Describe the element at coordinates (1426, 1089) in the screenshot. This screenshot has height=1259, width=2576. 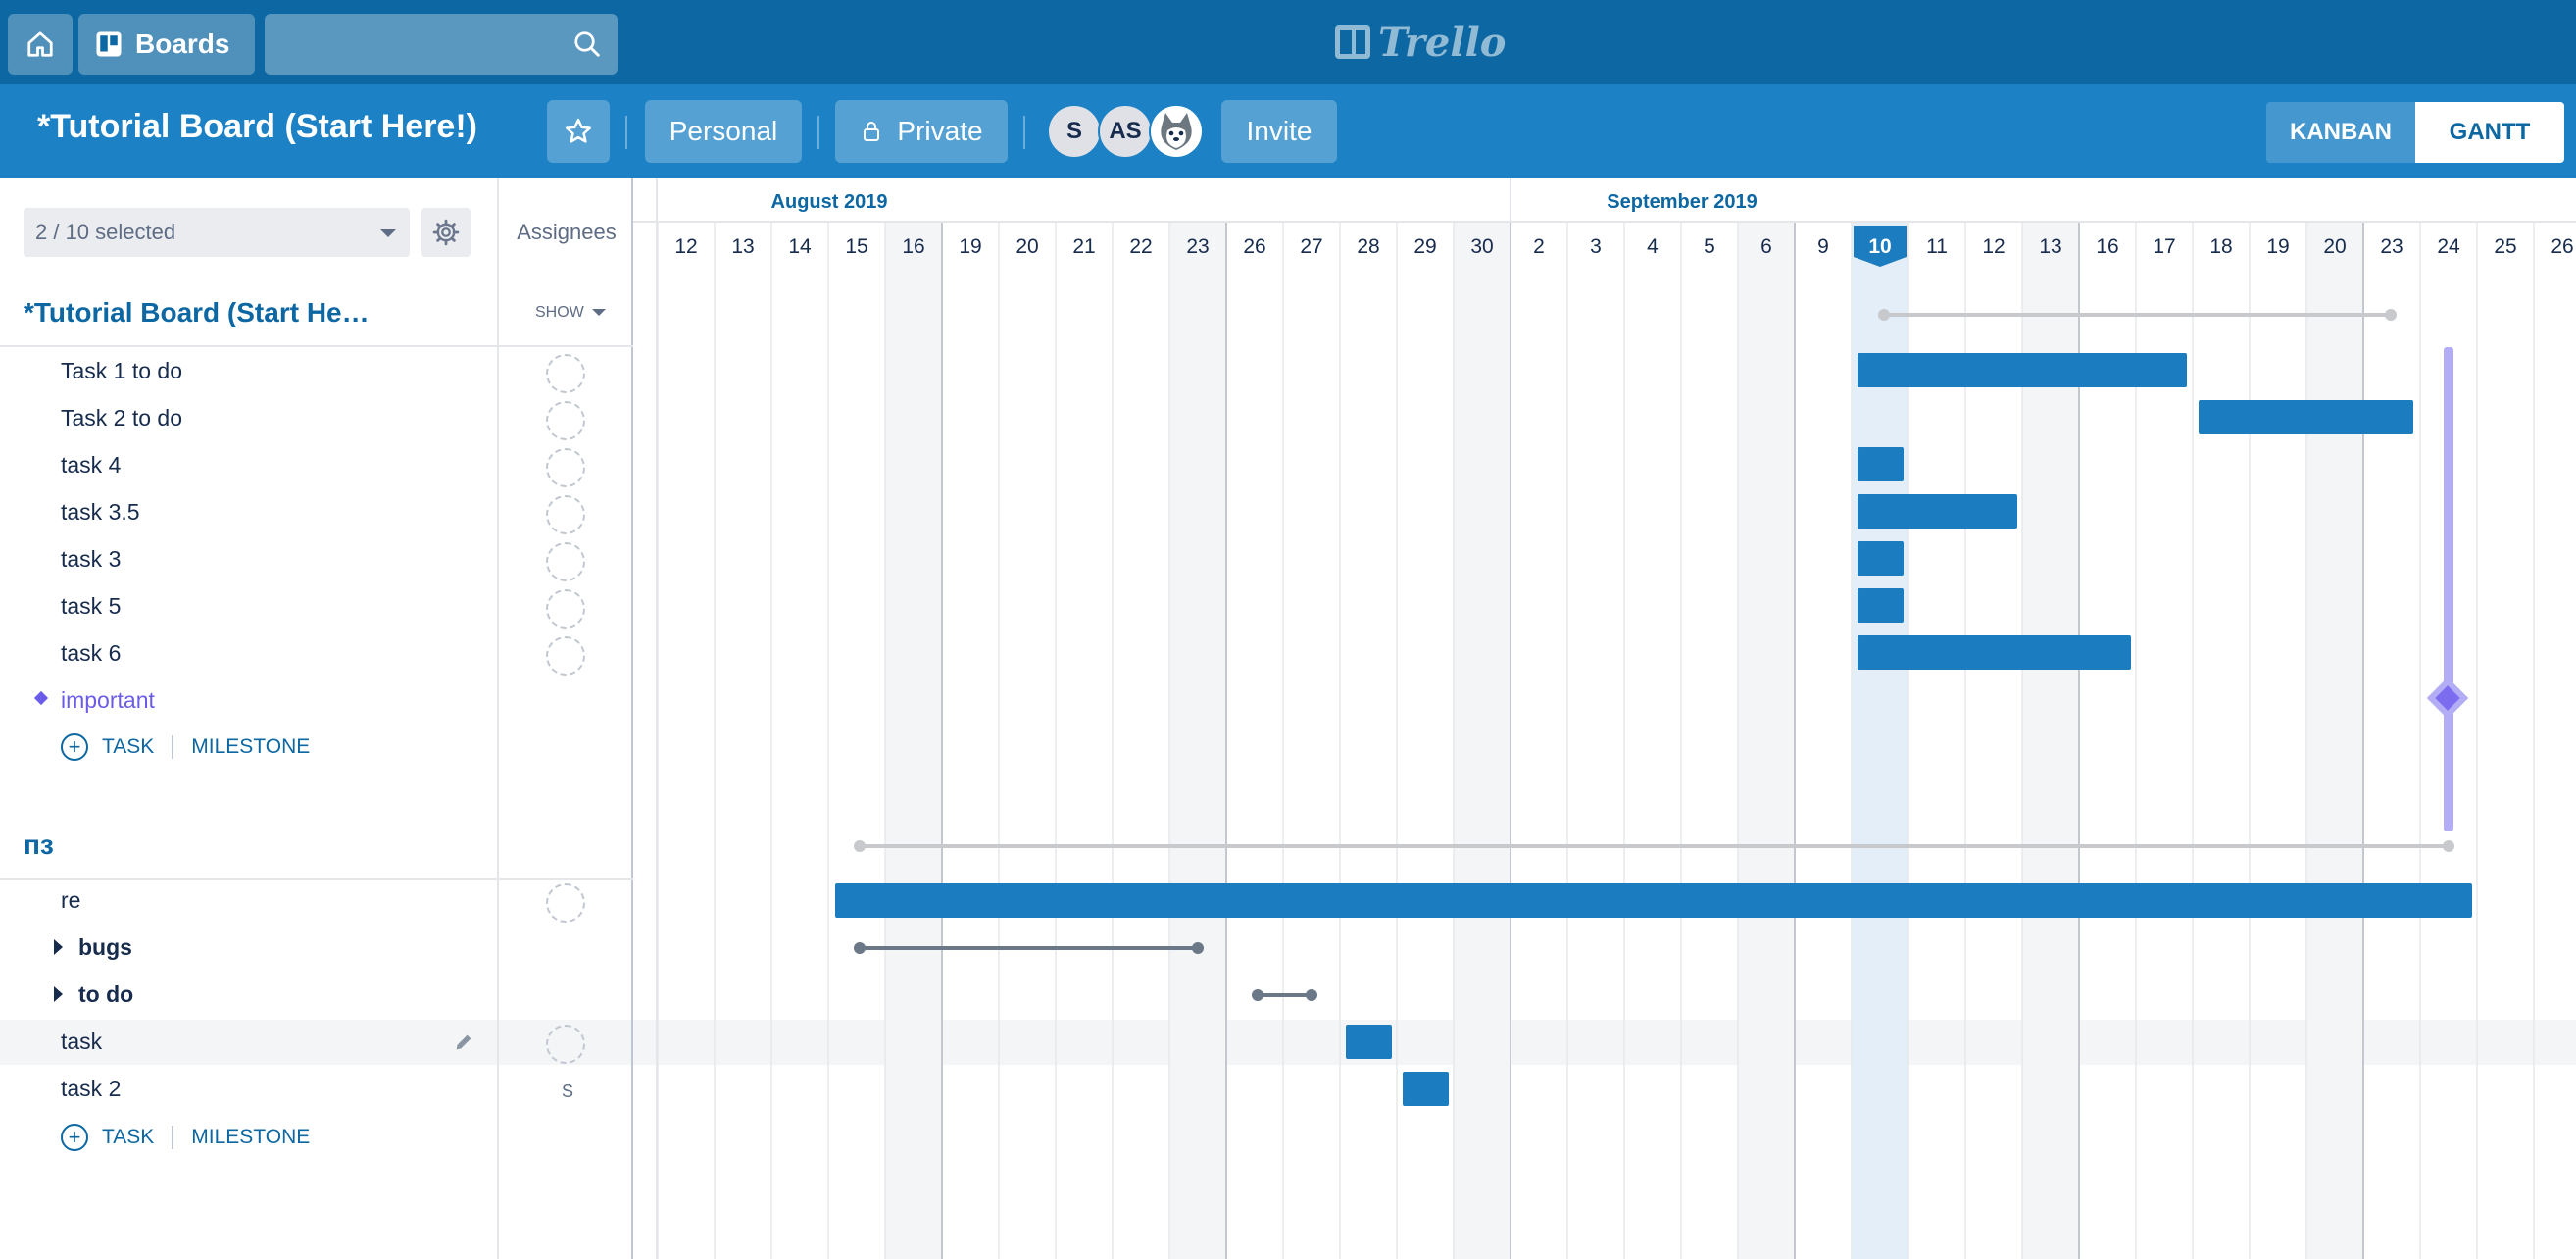
I see `task-2-bar-g2` at that location.